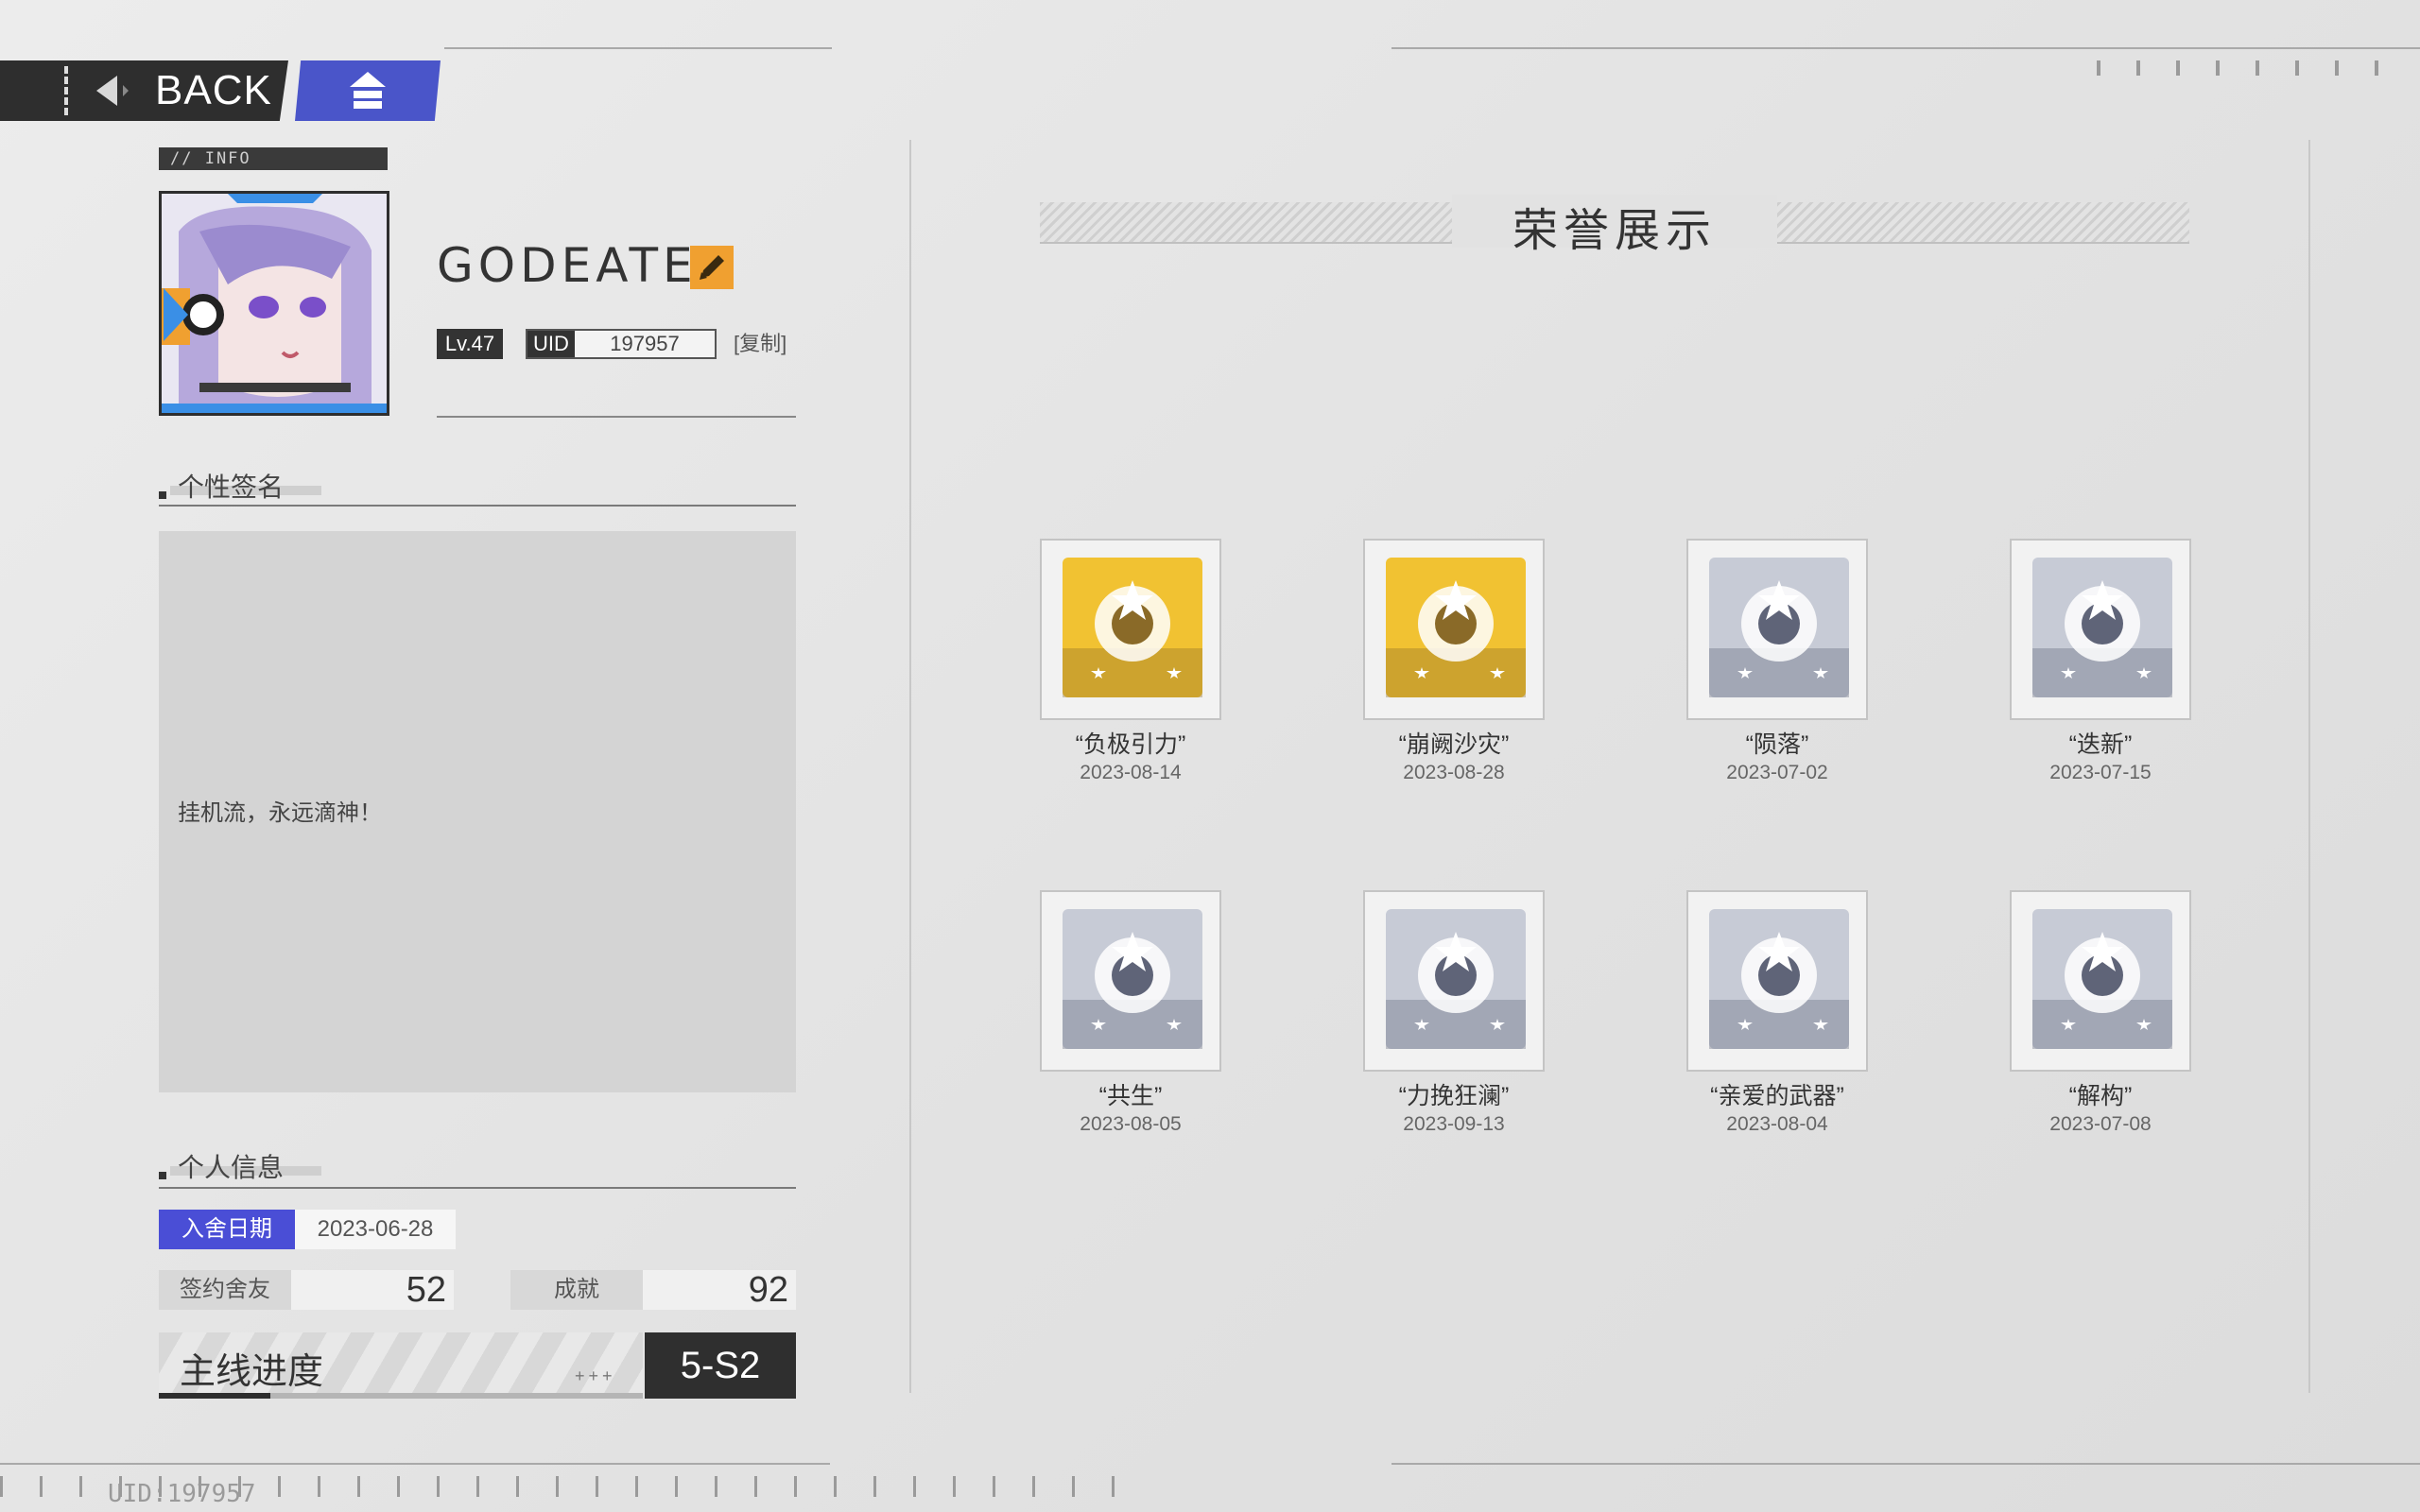 This screenshot has height=1512, width=2420. I want to click on medal-date: 2023-09-13, so click(1454, 1124).